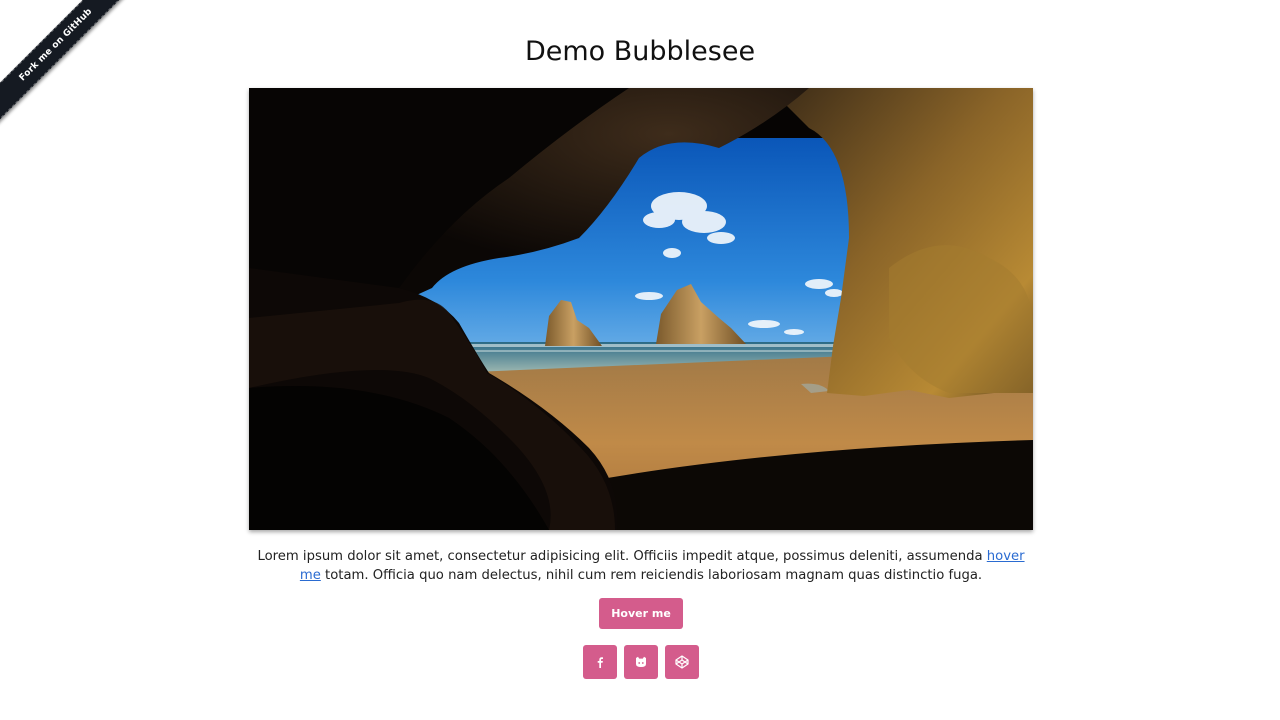  I want to click on facebook-icon, so click(600, 662).